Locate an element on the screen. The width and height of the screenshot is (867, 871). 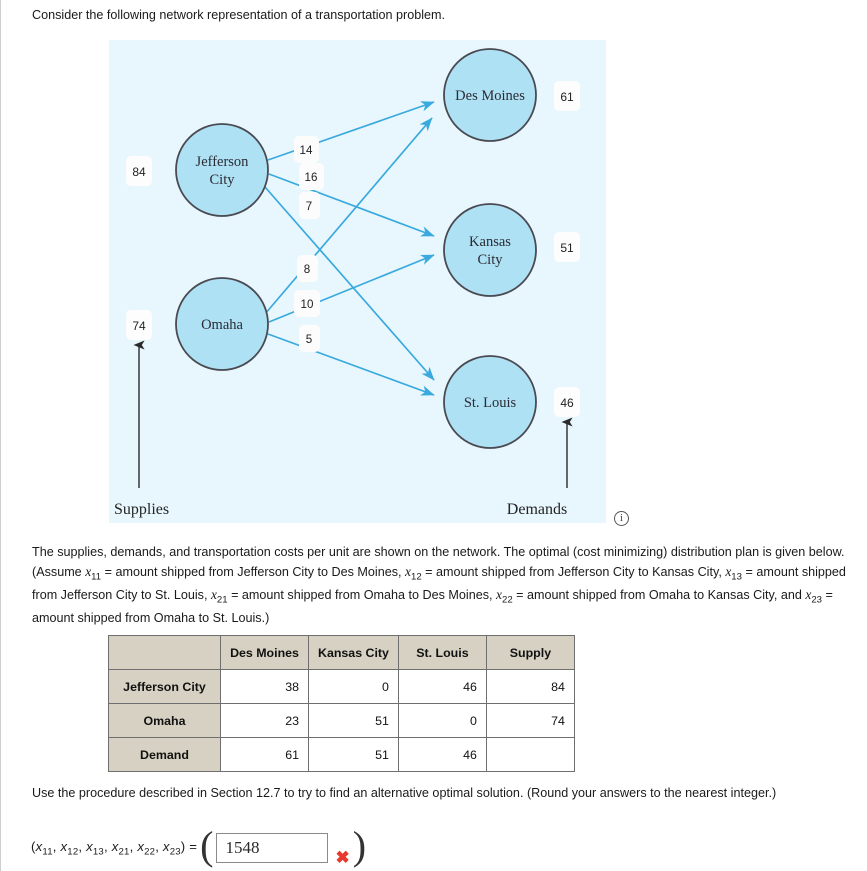
cost-label-omaha-kansas-city: 10 is located at coordinates (307, 303).